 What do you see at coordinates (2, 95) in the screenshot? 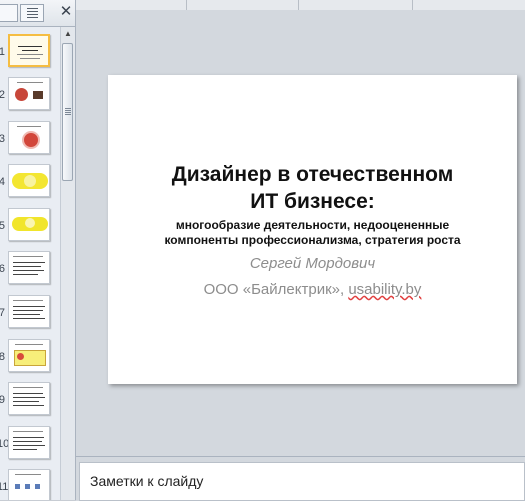
I see `thumbnail-number: 2` at bounding box center [2, 95].